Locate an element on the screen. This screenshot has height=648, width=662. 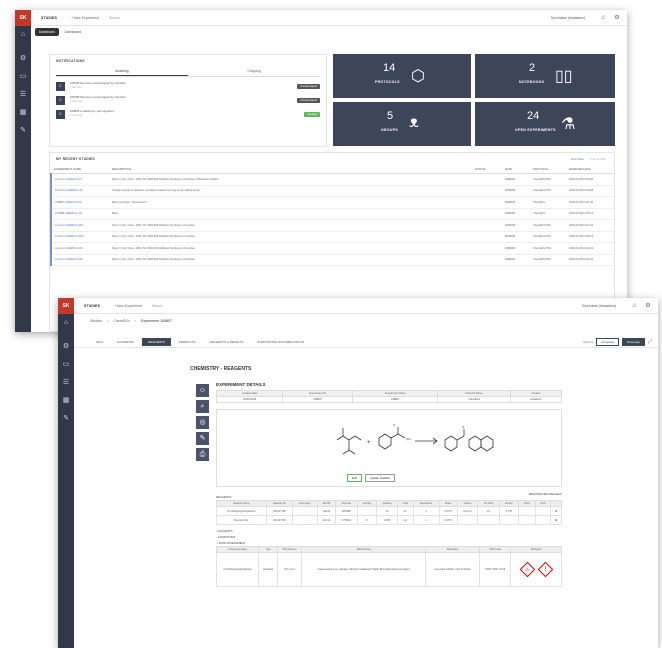
grid-view-button: Grid View is located at coordinates (577, 159).